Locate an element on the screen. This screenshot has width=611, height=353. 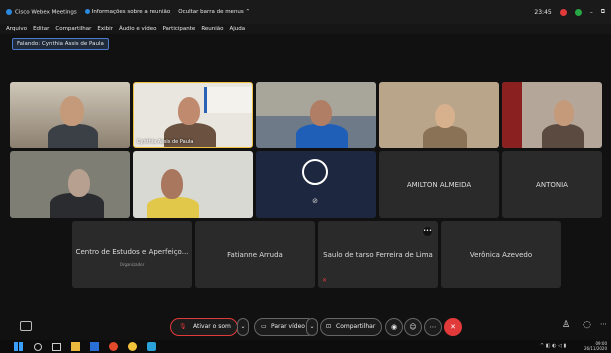
connection-status-icon is located at coordinates (578, 12).